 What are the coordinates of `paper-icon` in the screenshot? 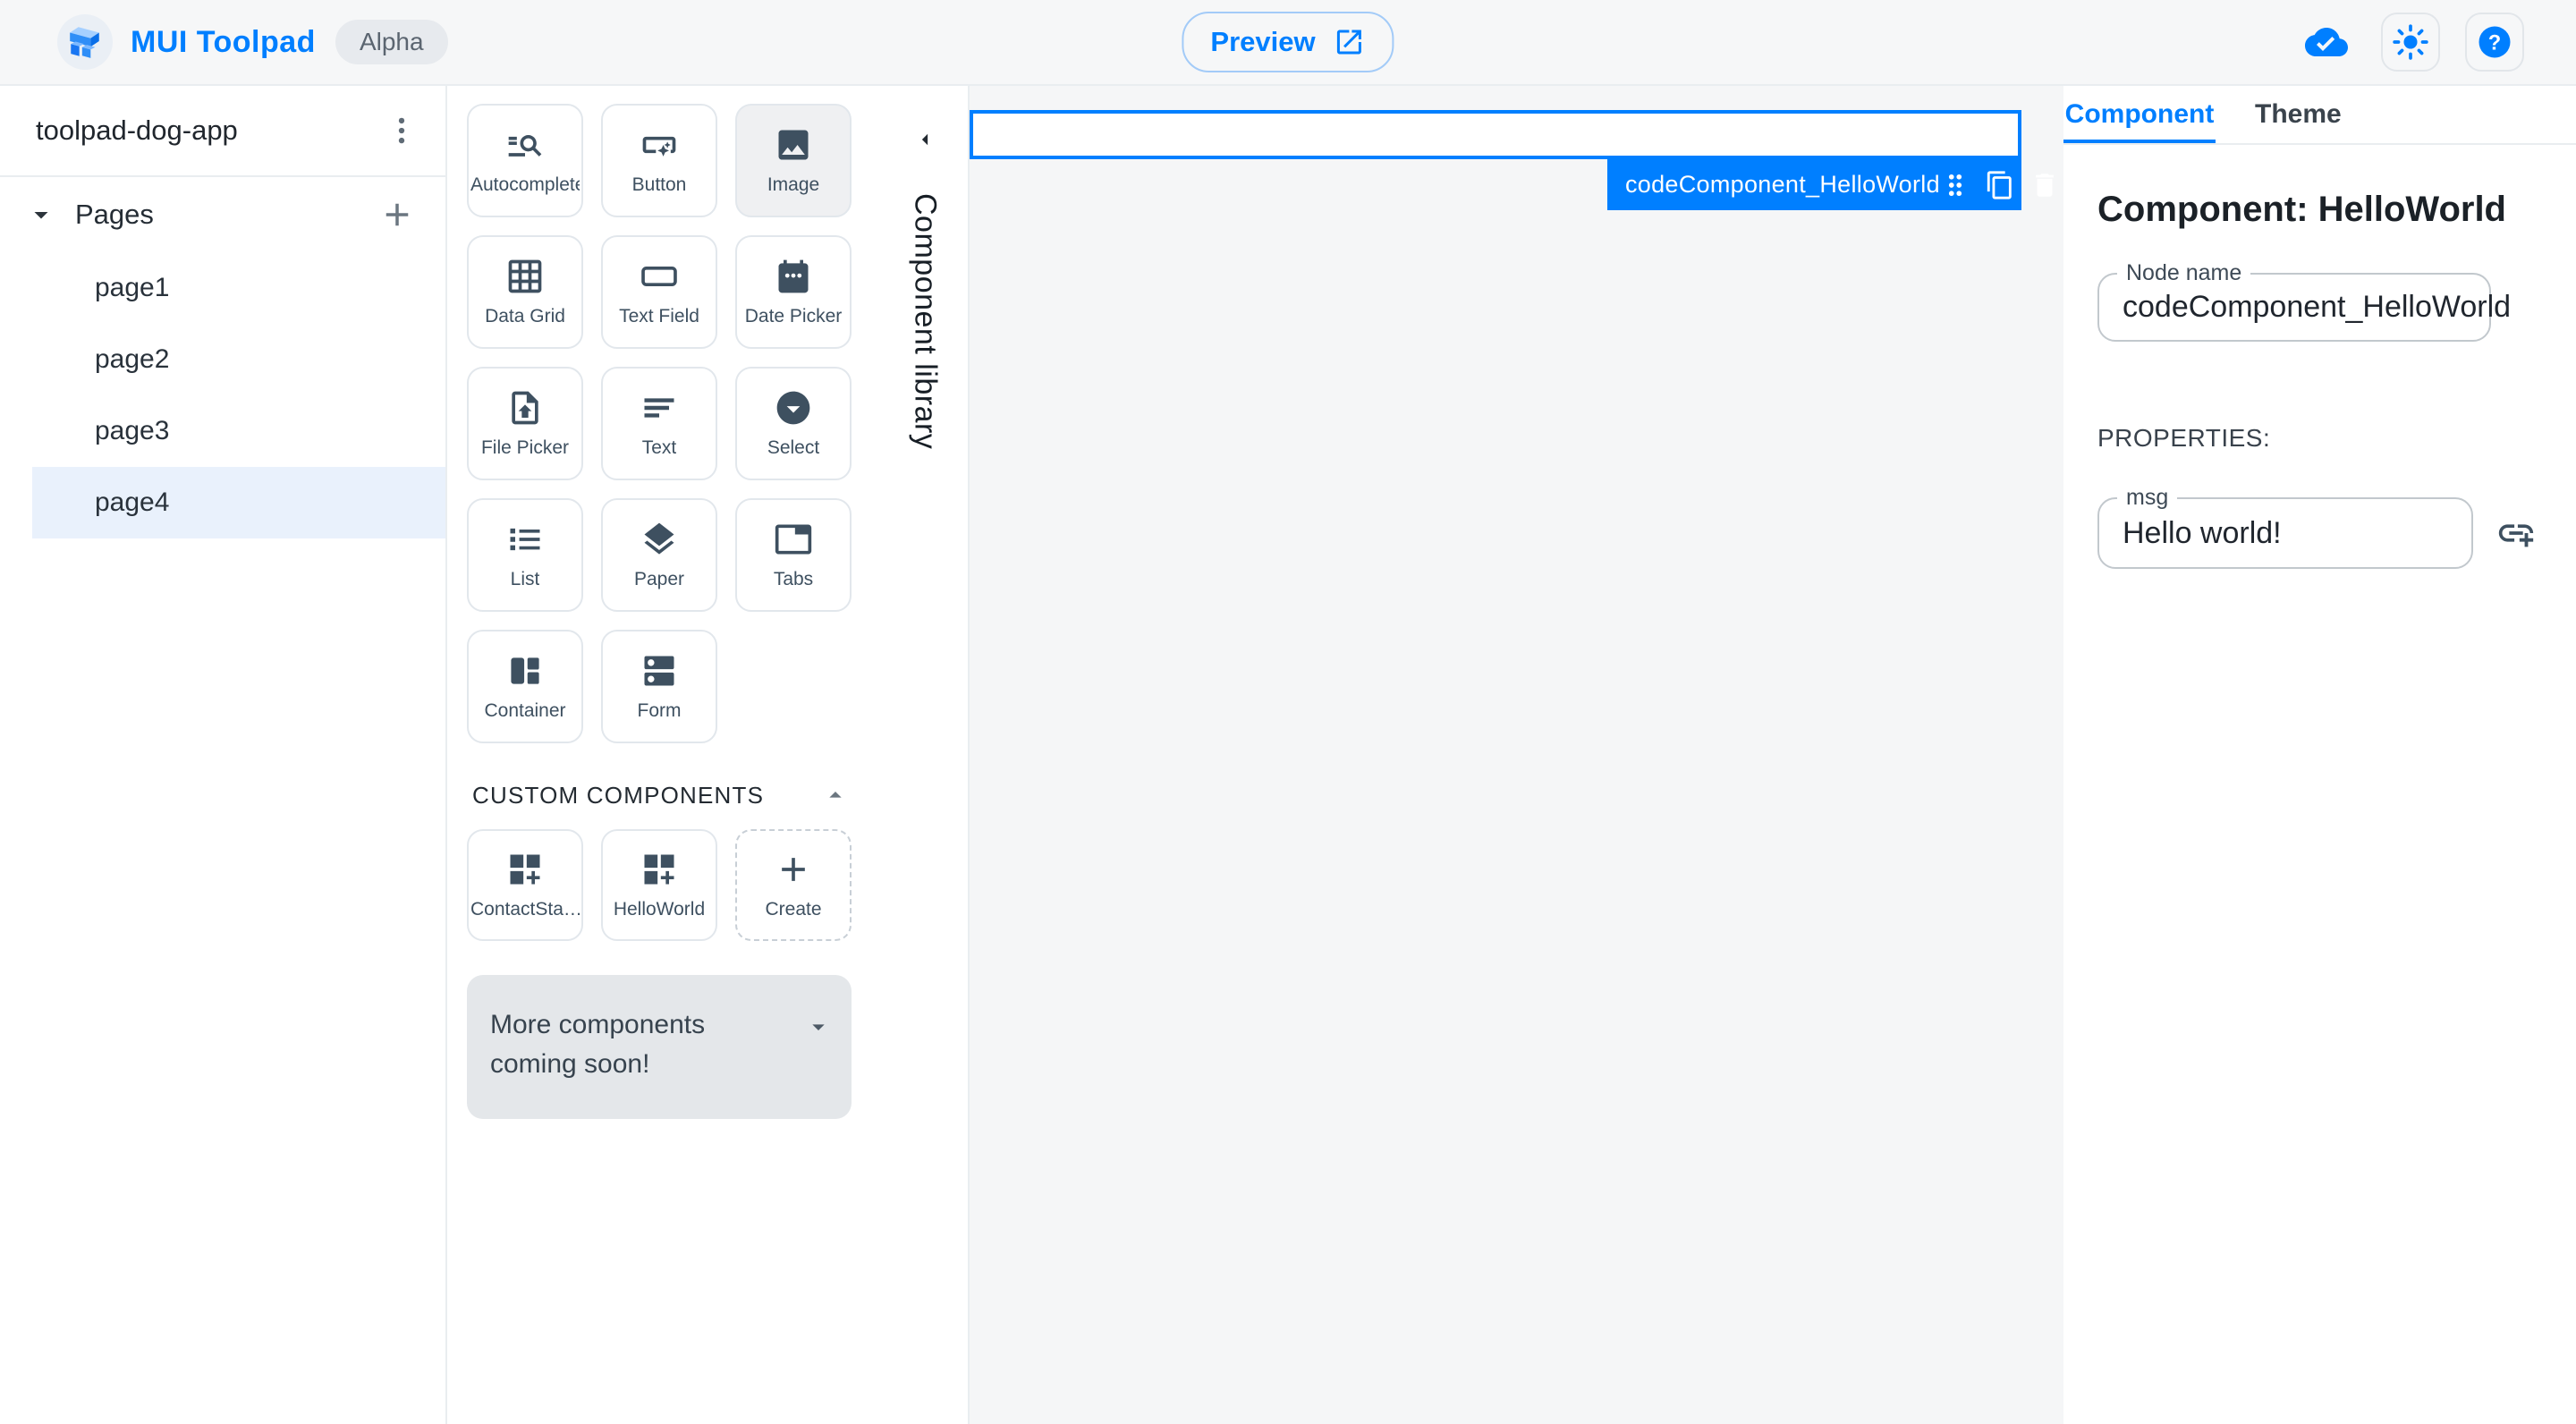 It's located at (659, 539).